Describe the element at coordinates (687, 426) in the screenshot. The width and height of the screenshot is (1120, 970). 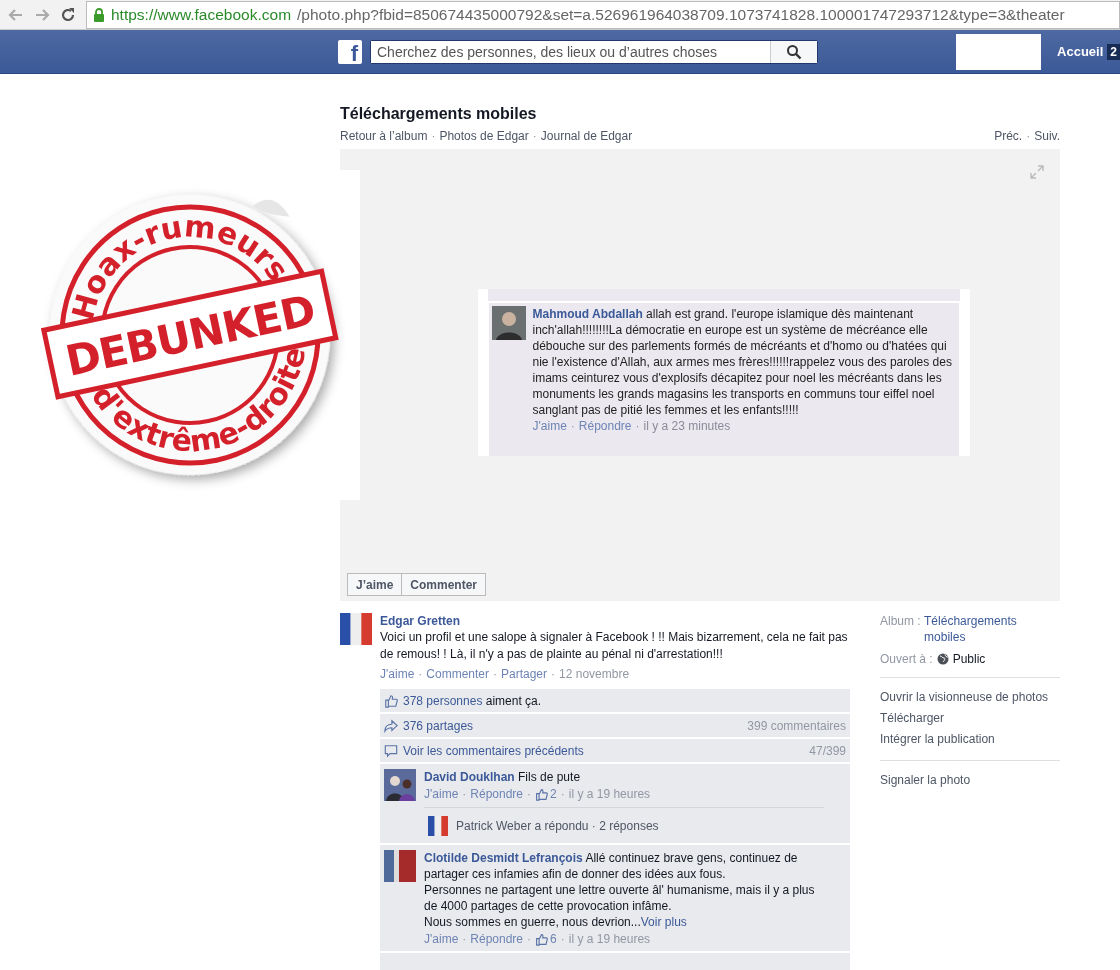
I see `comment-time: il y a 23 minutes` at that location.